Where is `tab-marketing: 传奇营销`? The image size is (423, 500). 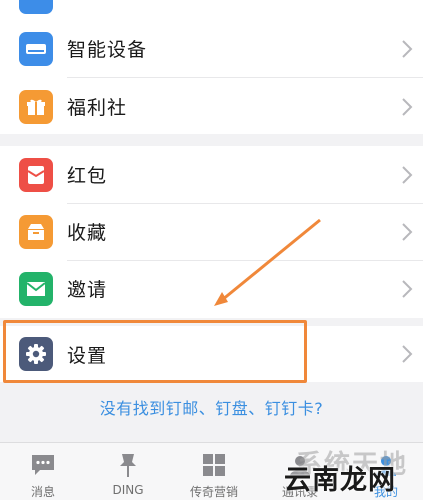 tab-marketing: 传奇营销 is located at coordinates (214, 471).